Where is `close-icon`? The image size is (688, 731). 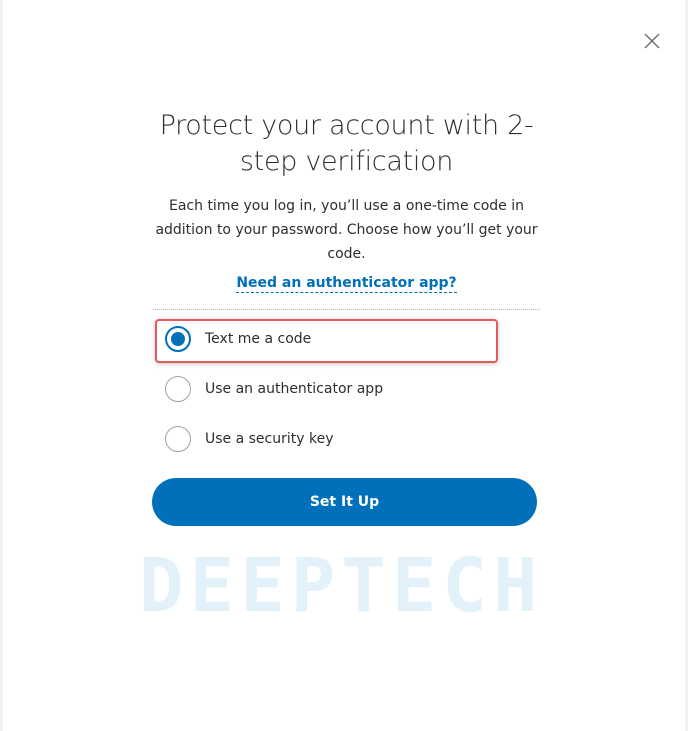
close-icon is located at coordinates (652, 41).